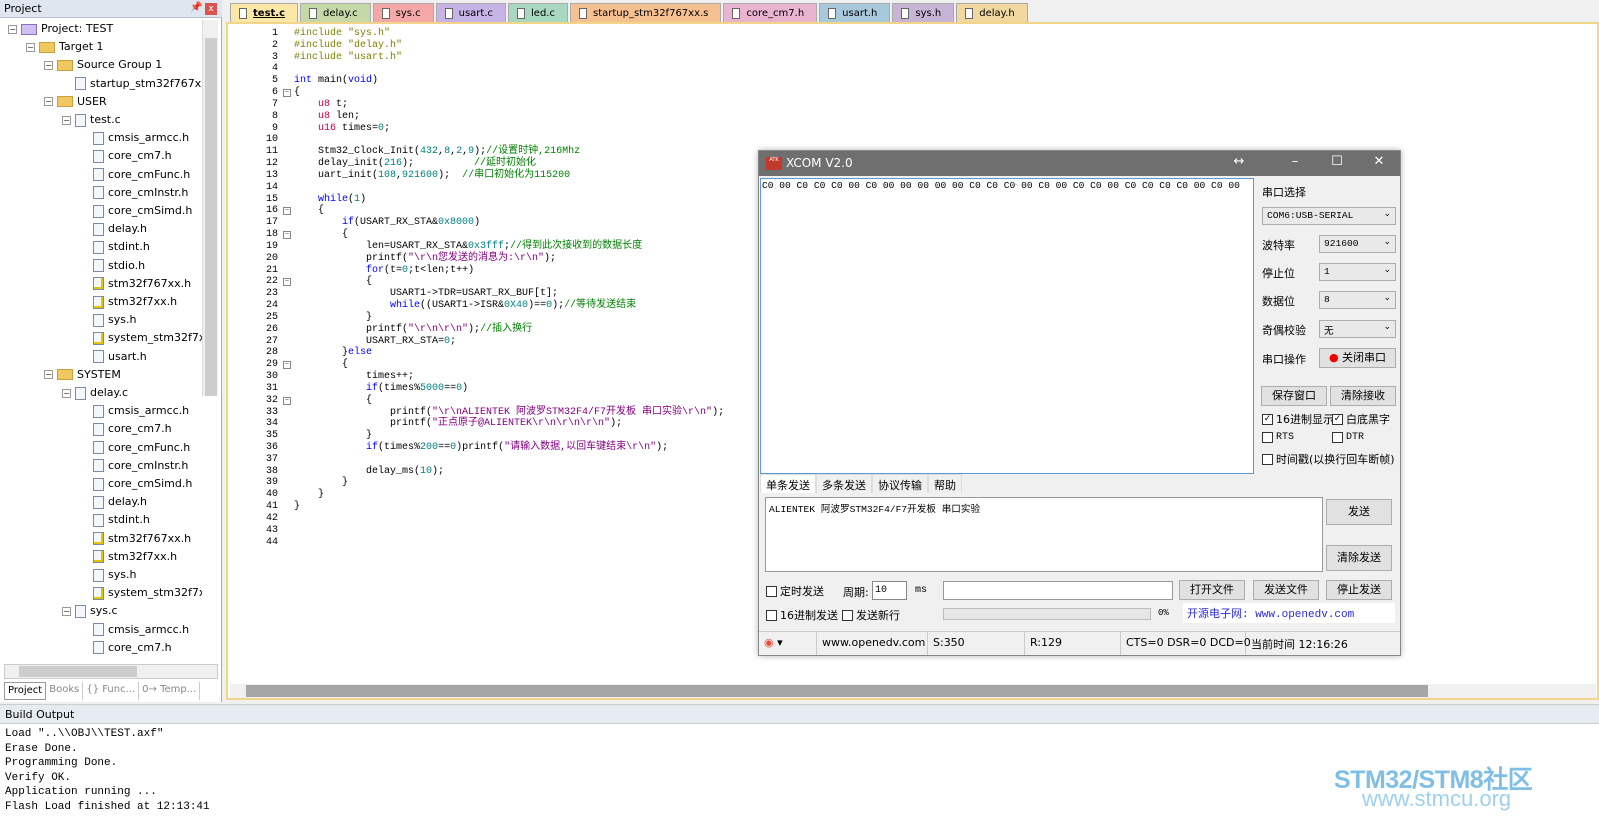 The image size is (1599, 836). What do you see at coordinates (65, 47) in the screenshot?
I see `tree-item: − Target 1` at bounding box center [65, 47].